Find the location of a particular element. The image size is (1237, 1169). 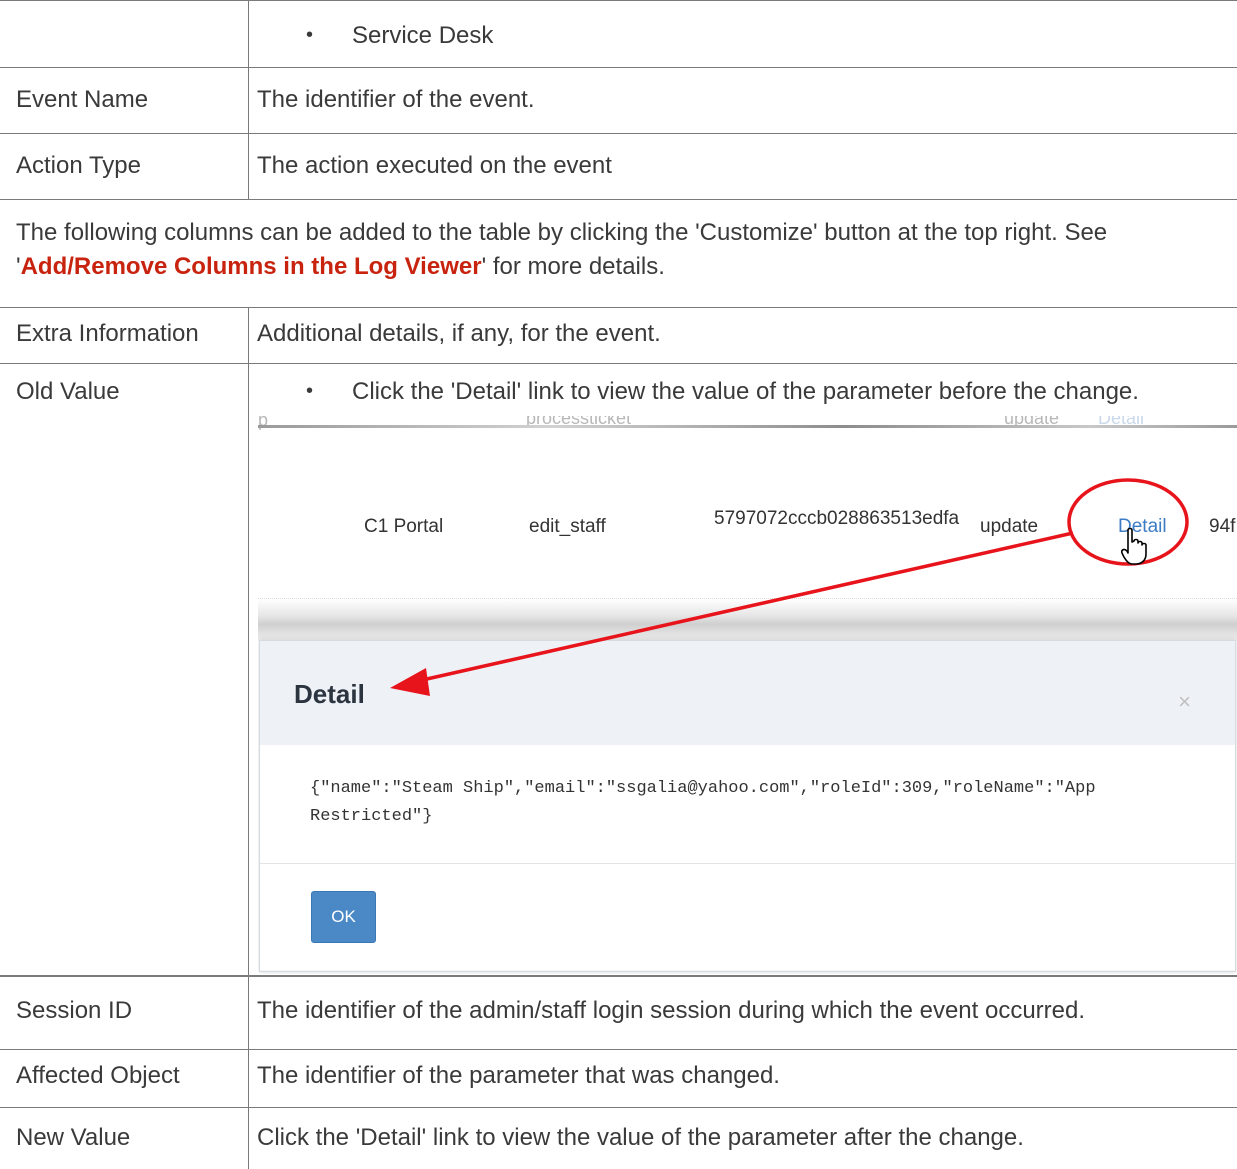

modal-footer: OK is located at coordinates (747, 917).